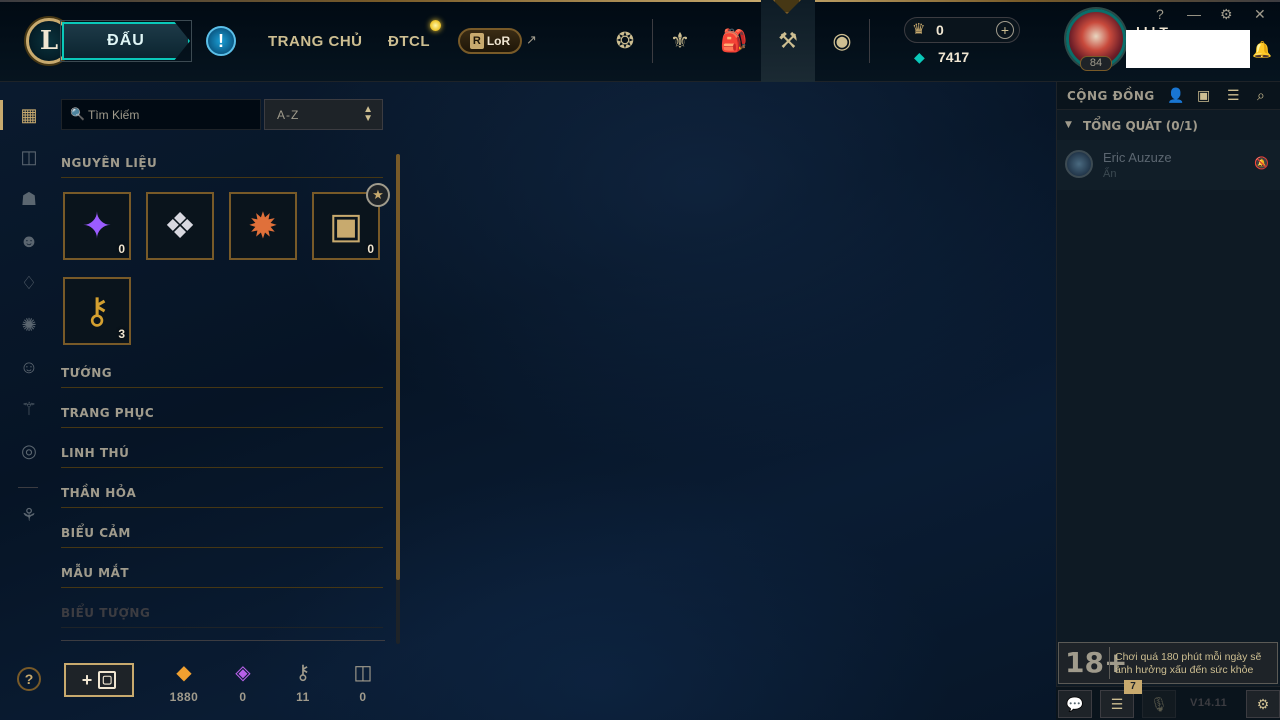 This screenshot has height=720, width=1280. I want to click on rail-active-indicator, so click(1, 115).